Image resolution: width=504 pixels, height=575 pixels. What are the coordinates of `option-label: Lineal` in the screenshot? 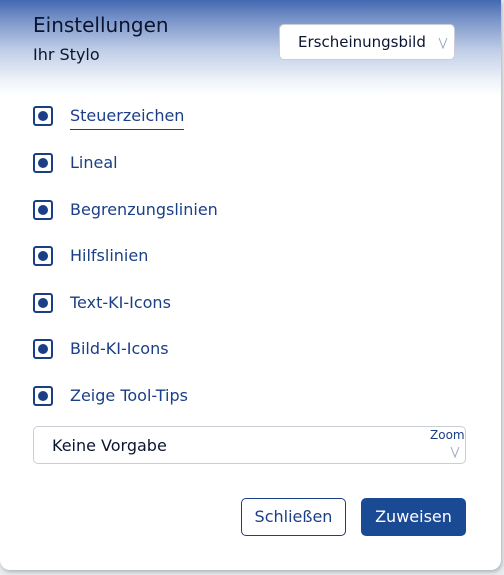 It's located at (94, 162).